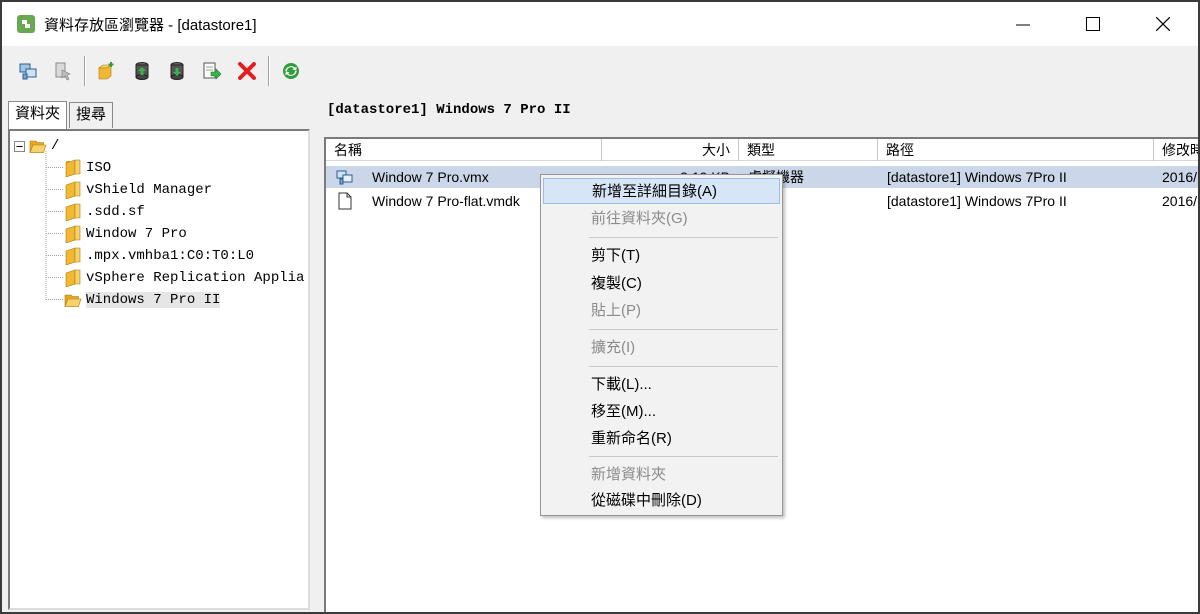 The image size is (1200, 614). Describe the element at coordinates (613, 347) in the screenshot. I see `menu-item-inflate: 擴充(I)` at that location.